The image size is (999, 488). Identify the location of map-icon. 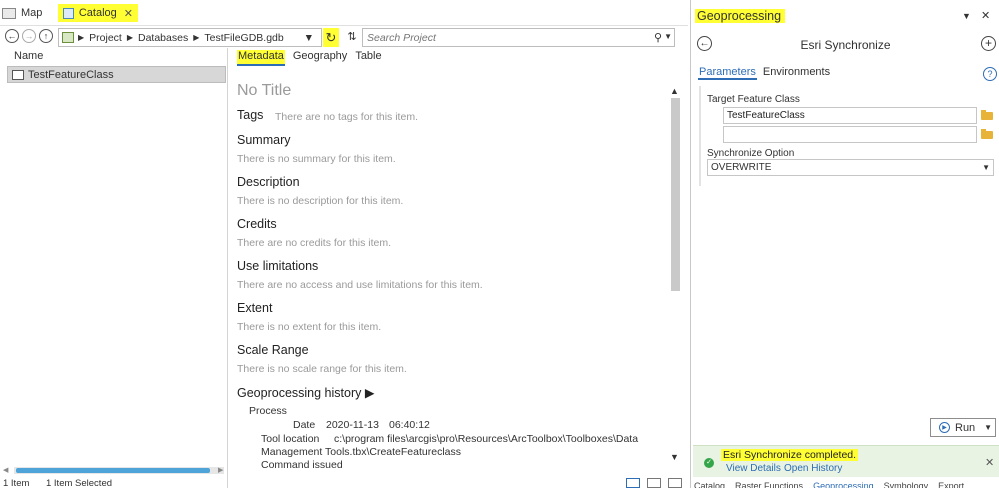
(9, 13).